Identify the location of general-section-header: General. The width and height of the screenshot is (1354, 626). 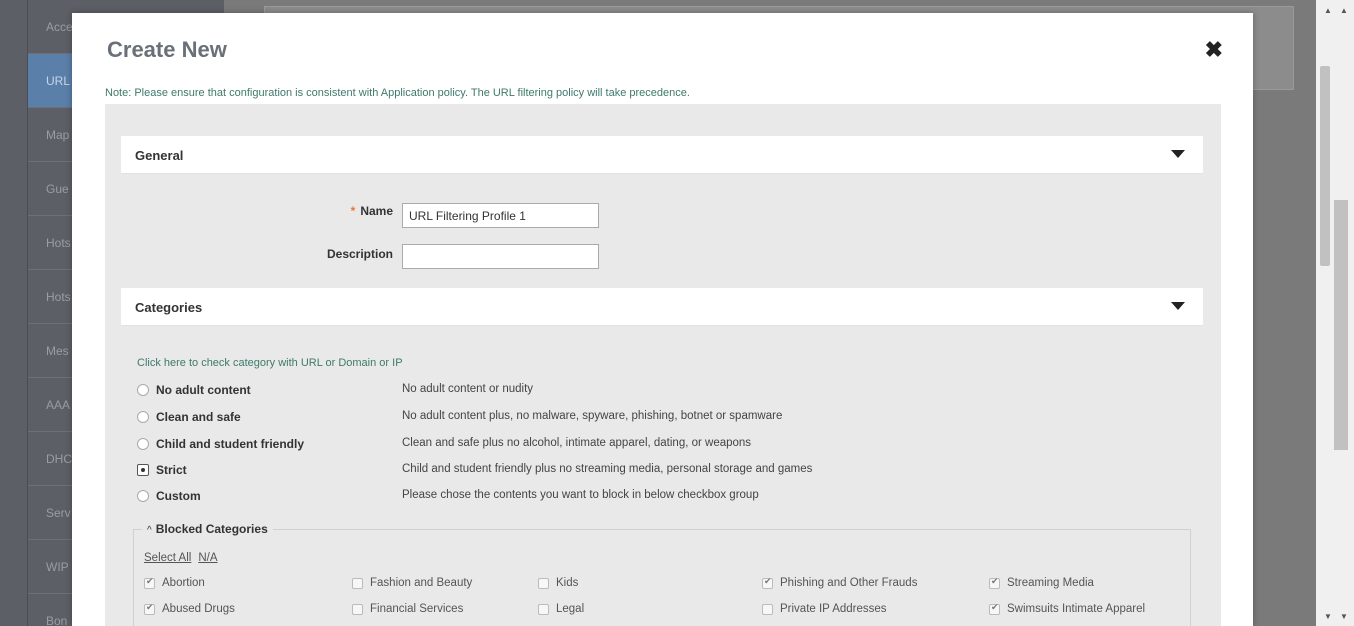
(662, 155).